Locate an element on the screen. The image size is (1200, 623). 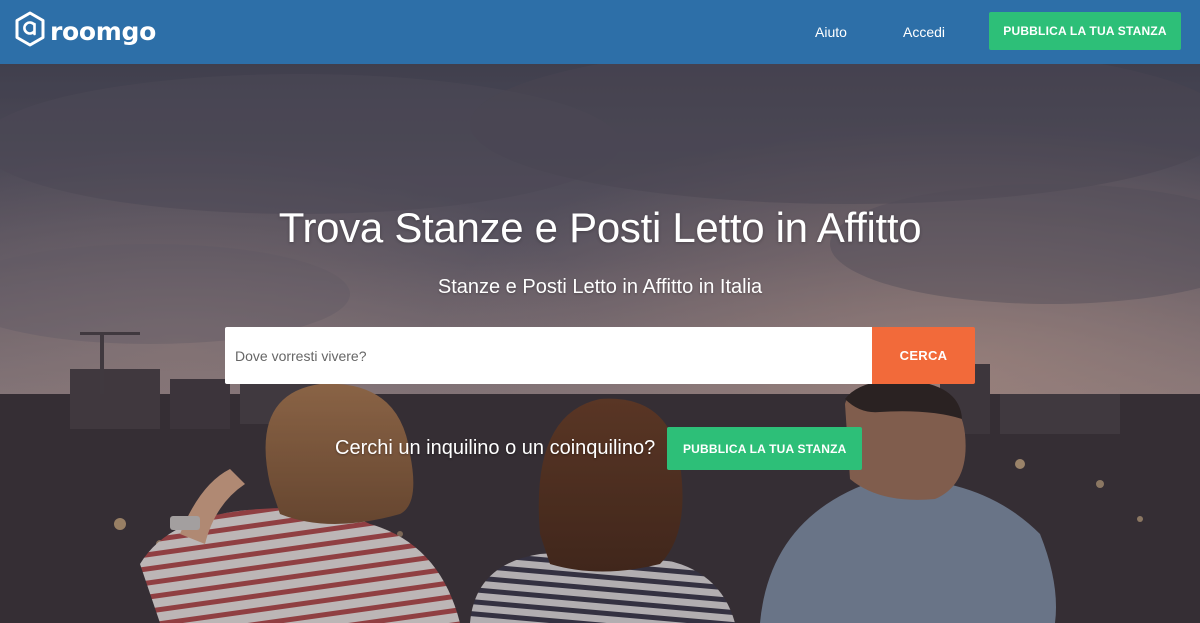
nav-help-link: Aiuto is located at coordinates (831, 32).